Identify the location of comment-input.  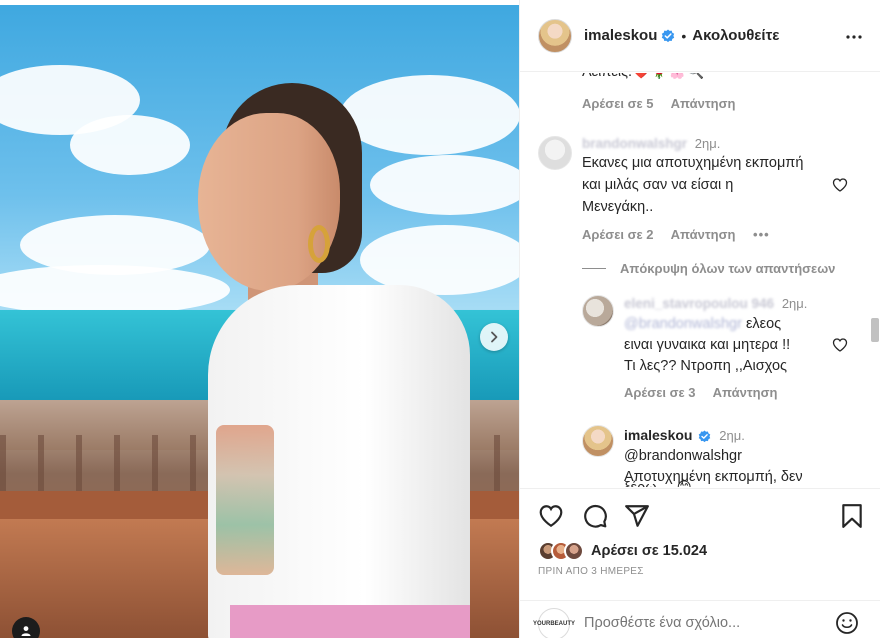
(694, 623).